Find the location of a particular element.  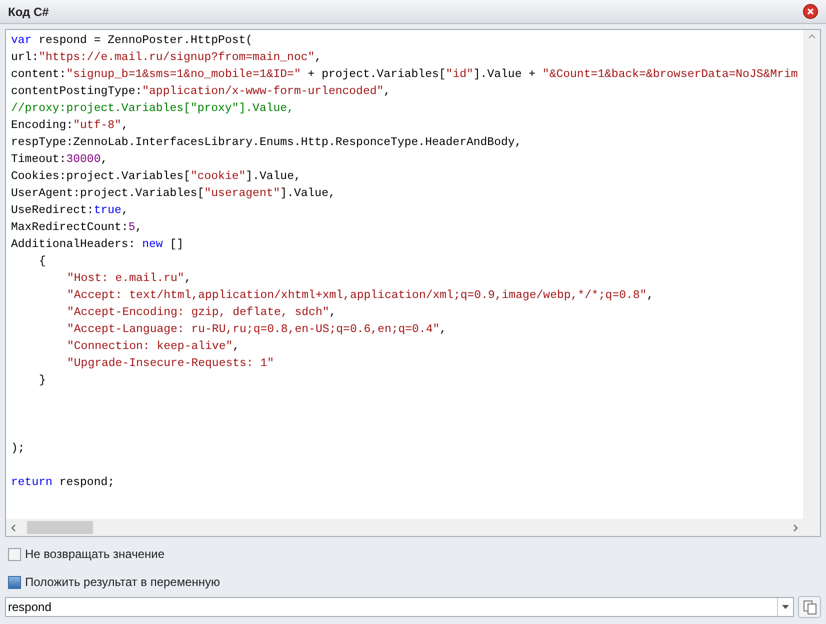

horizontal-scrollbar is located at coordinates (413, 527).